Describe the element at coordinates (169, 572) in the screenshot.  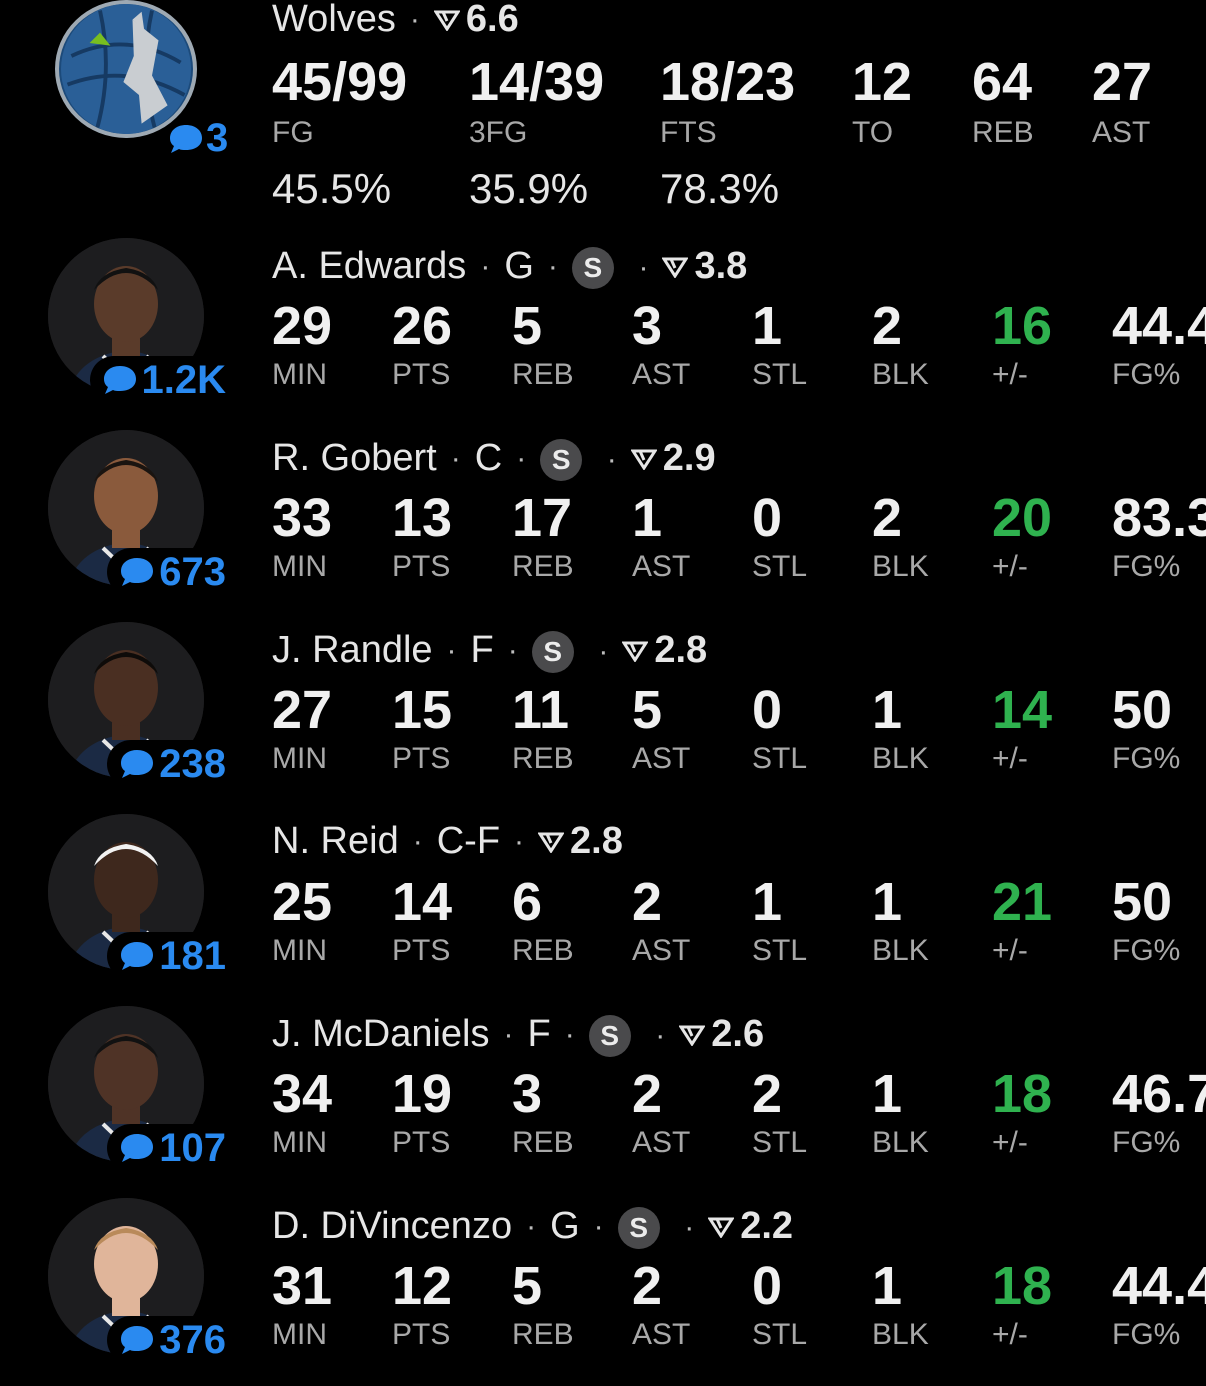
I see `player-comments-count: 673` at that location.